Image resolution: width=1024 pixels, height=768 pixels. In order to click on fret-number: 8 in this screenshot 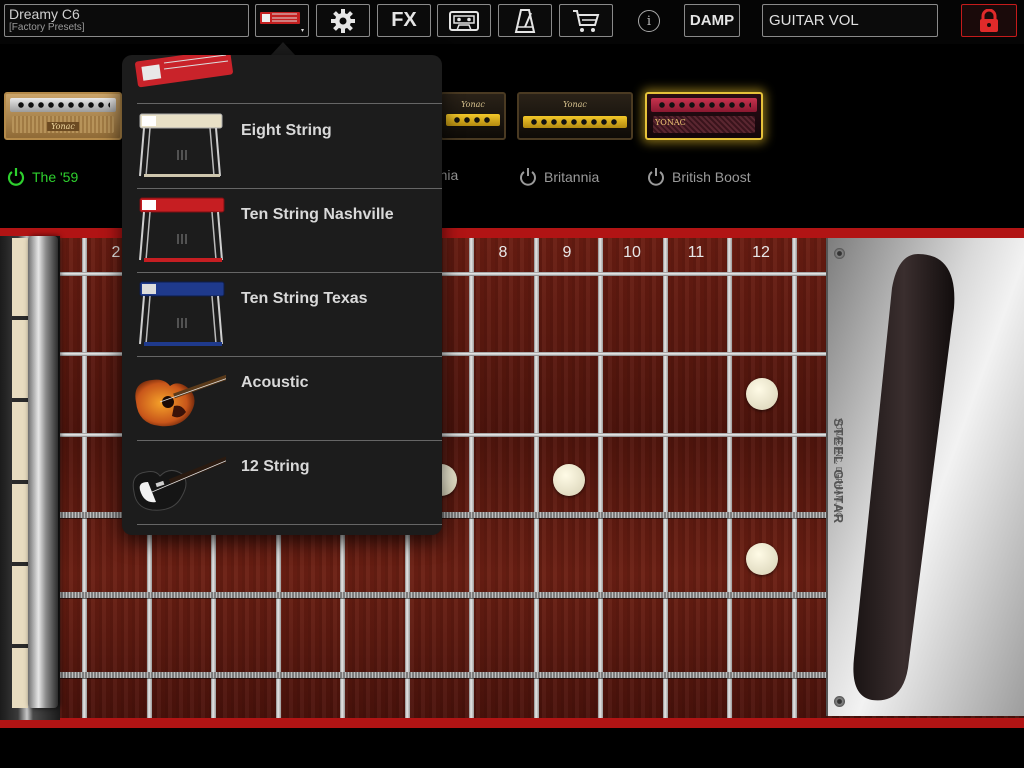, I will do `click(503, 252)`.